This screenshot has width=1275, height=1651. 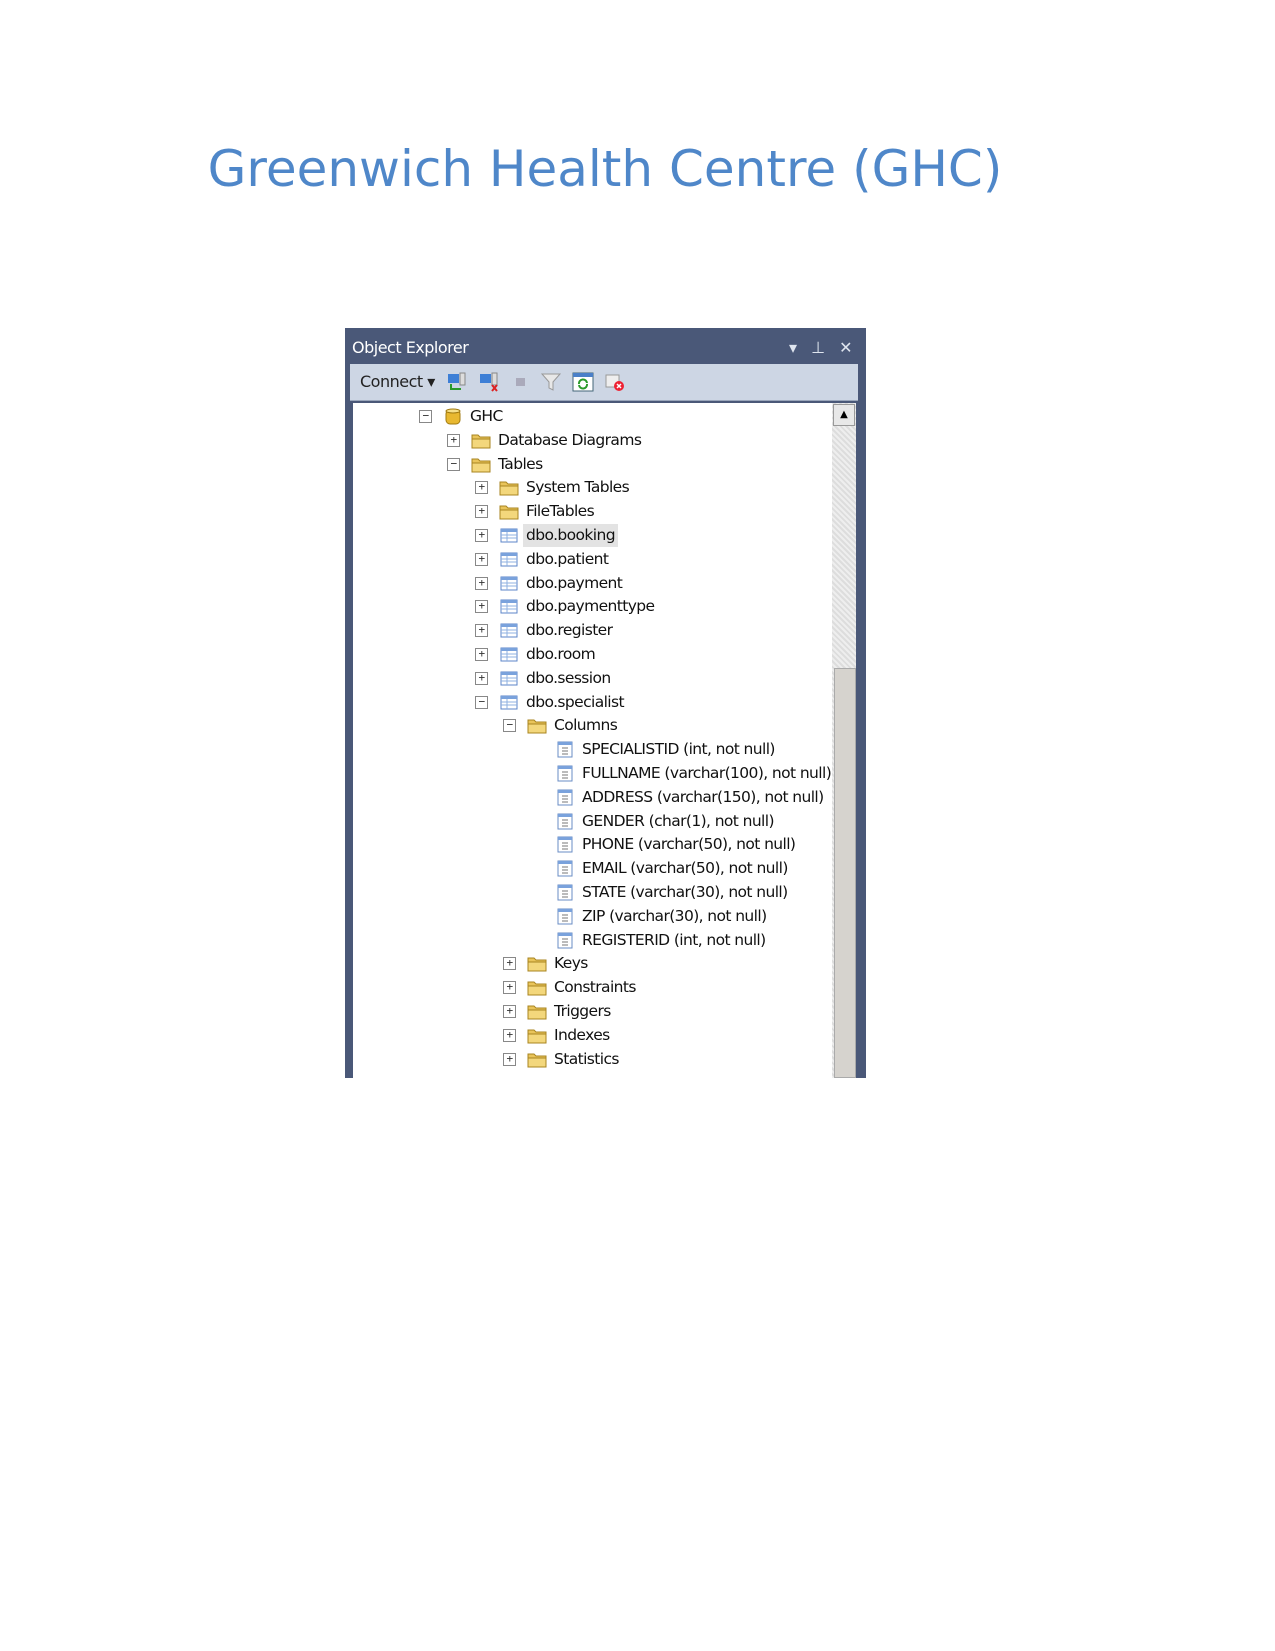 What do you see at coordinates (391, 381) in the screenshot?
I see `connect-label: Connect` at bounding box center [391, 381].